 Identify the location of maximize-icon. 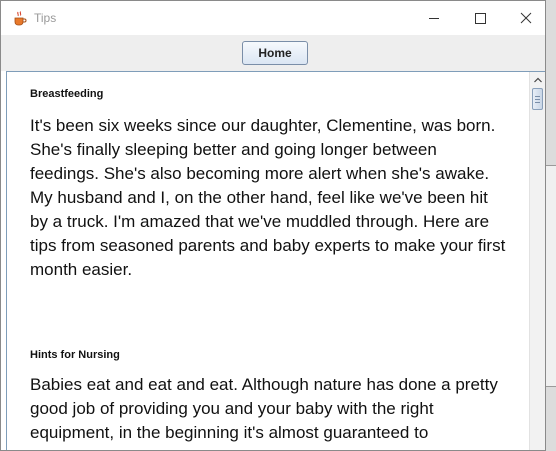
(480, 18).